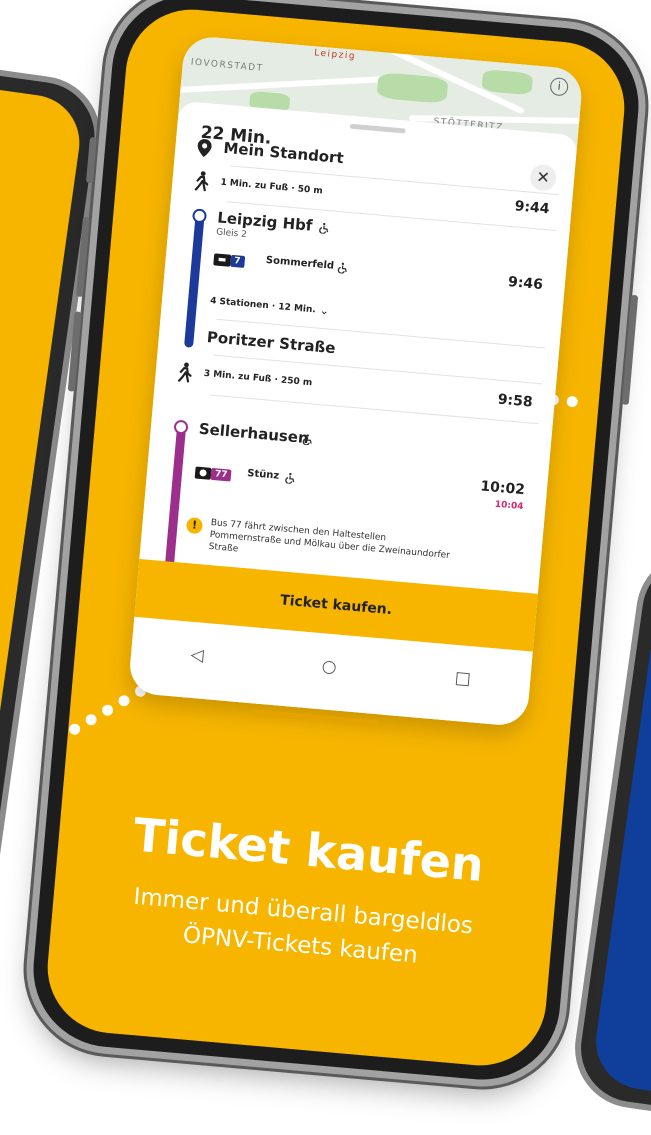 The image size is (651, 1135). What do you see at coordinates (227, 65) in the screenshot?
I see `map-district-label: IOVORSTADT` at bounding box center [227, 65].